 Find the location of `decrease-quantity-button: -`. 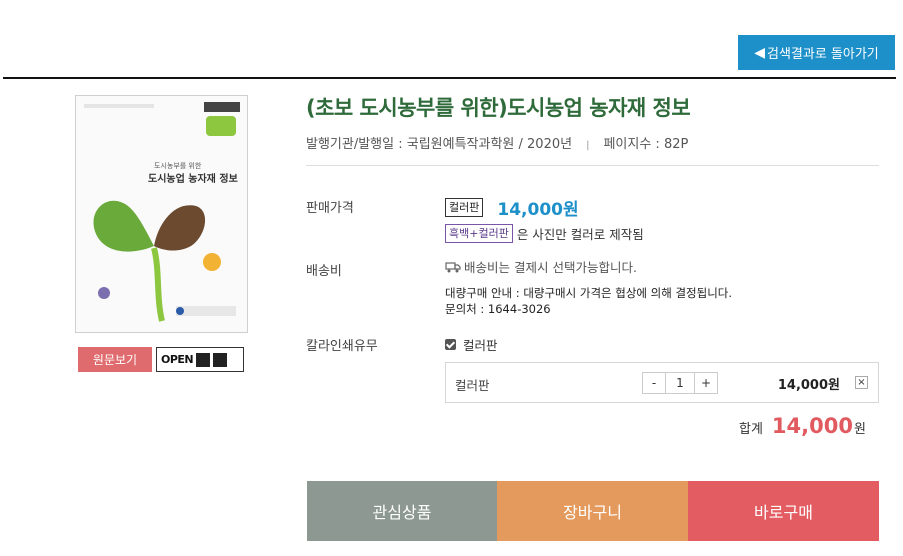

decrease-quantity-button: - is located at coordinates (654, 383).